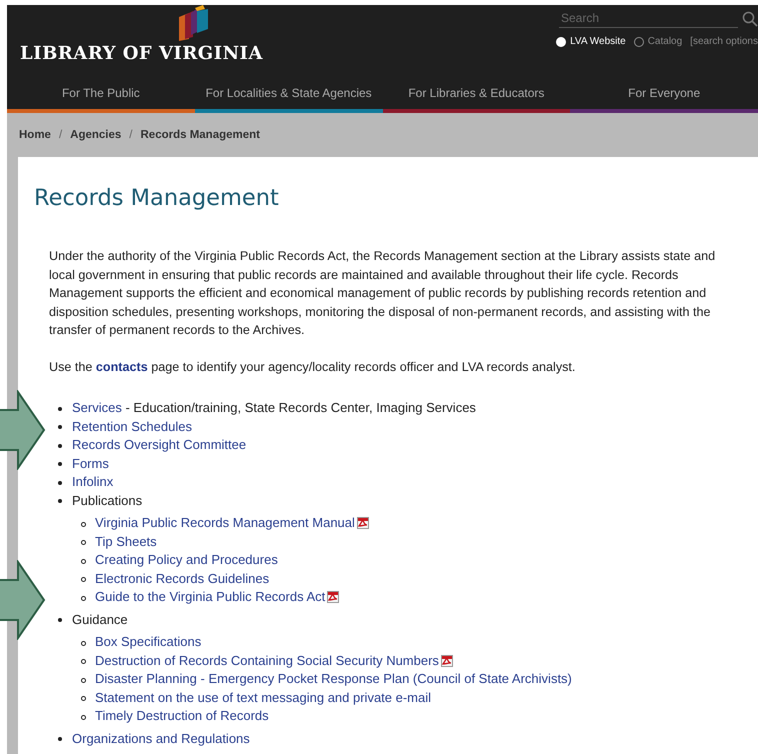 This screenshot has height=754, width=758. What do you see at coordinates (300, 407) in the screenshot?
I see `list-text: - Education/training, State Records Center, Imaging Services` at bounding box center [300, 407].